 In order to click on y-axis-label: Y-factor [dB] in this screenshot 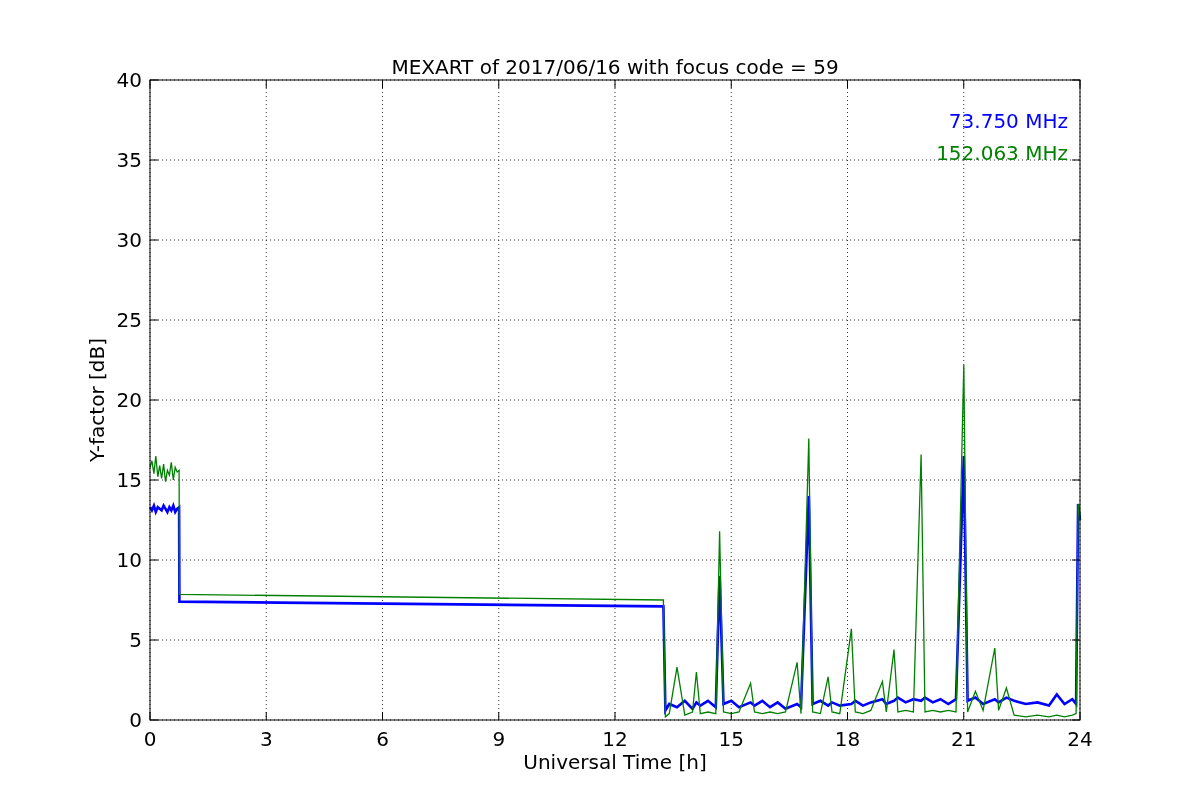, I will do `click(97, 400)`.